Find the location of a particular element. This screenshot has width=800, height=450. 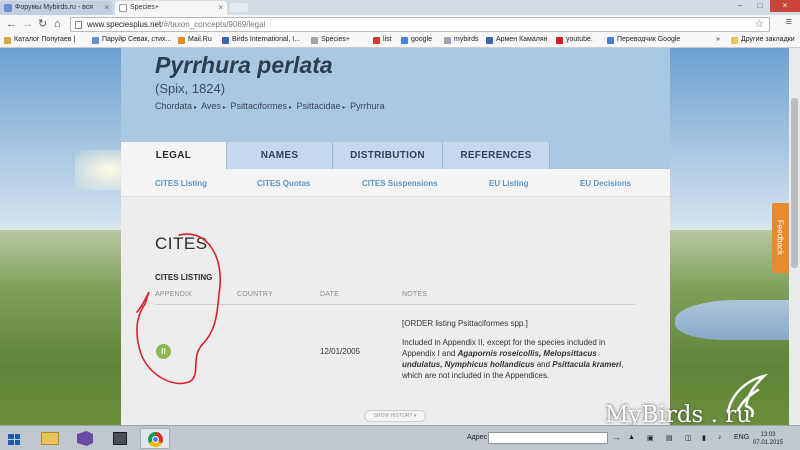

close-window-icon: × is located at coordinates (785, 6).